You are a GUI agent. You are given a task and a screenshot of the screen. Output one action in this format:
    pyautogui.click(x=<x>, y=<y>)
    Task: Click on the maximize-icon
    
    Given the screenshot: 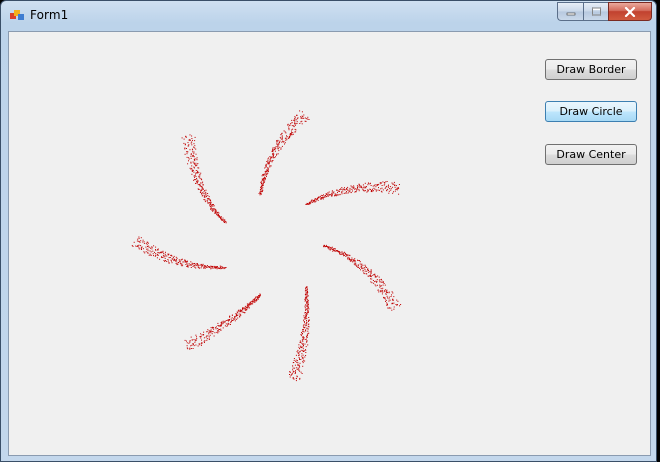 What is the action you would take?
    pyautogui.click(x=596, y=11)
    